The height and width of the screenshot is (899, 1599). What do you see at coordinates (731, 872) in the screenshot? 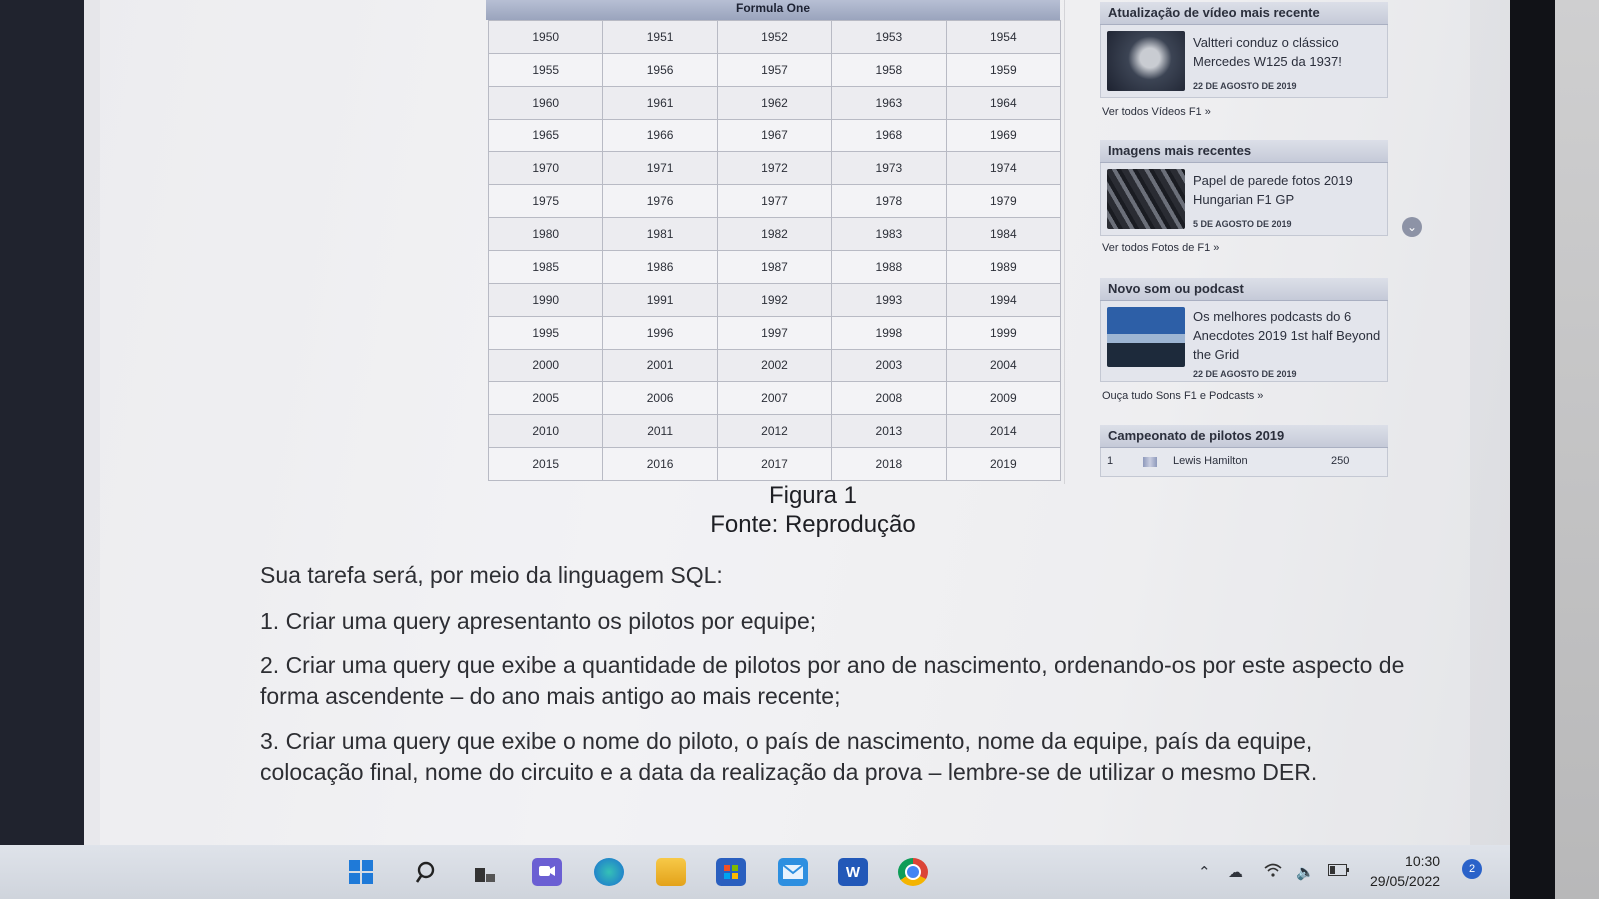
I see `store-icon` at bounding box center [731, 872].